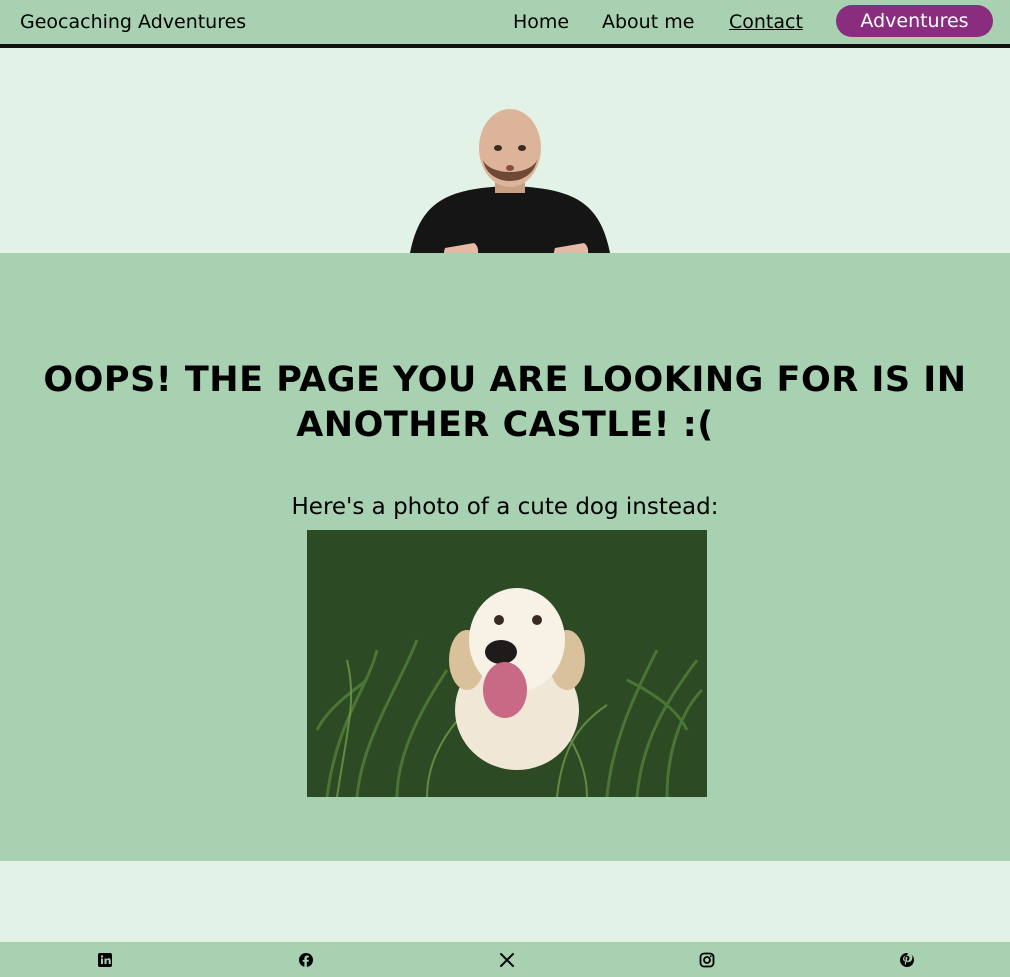 This screenshot has height=977, width=1010. Describe the element at coordinates (505, 507) in the screenshot. I see `error-subtitle: Here's a photo of a cute dog instead:` at that location.